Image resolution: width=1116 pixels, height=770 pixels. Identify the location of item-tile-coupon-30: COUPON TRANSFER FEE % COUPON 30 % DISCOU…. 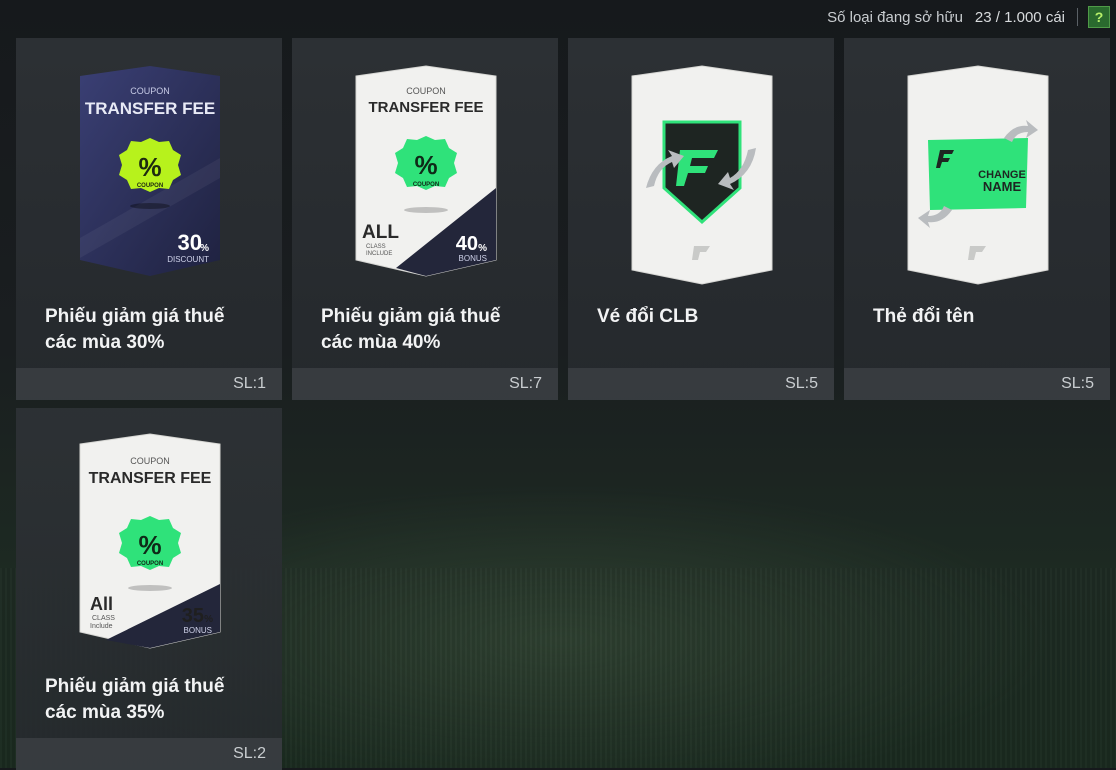
(149, 219).